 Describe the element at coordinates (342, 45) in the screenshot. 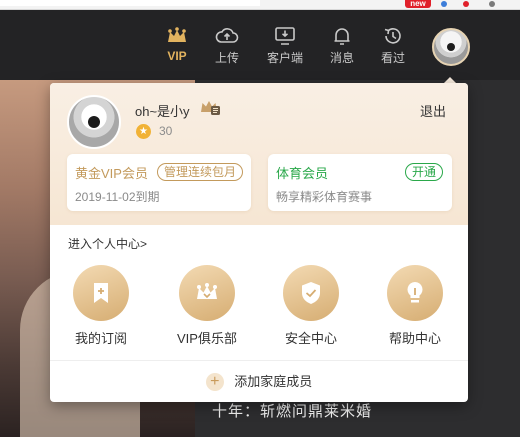

I see `nav-messages: 消息` at that location.